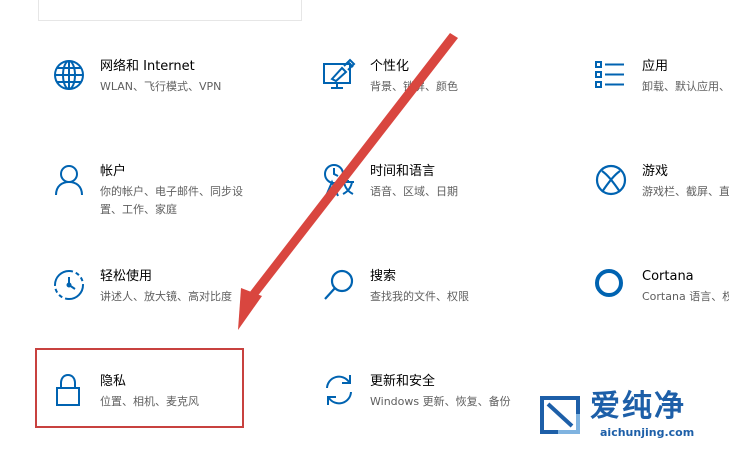  I want to click on tile-personalization: 个性化 背景、锁屏、颜色, so click(432, 98).